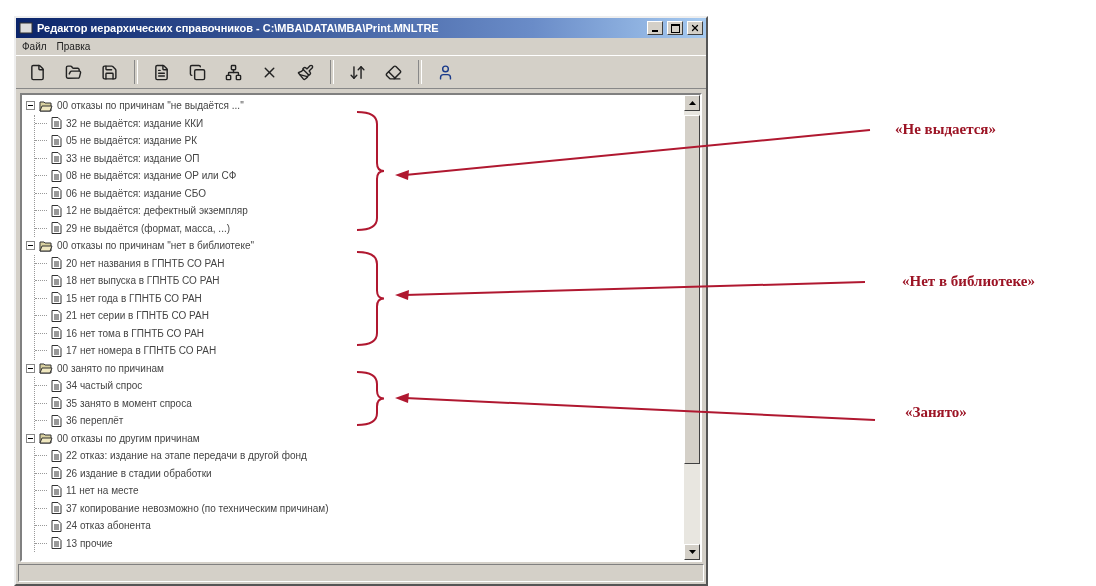 The image size is (1096, 586). I want to click on tree-item: 35 занято в момент спроса, so click(359, 403).